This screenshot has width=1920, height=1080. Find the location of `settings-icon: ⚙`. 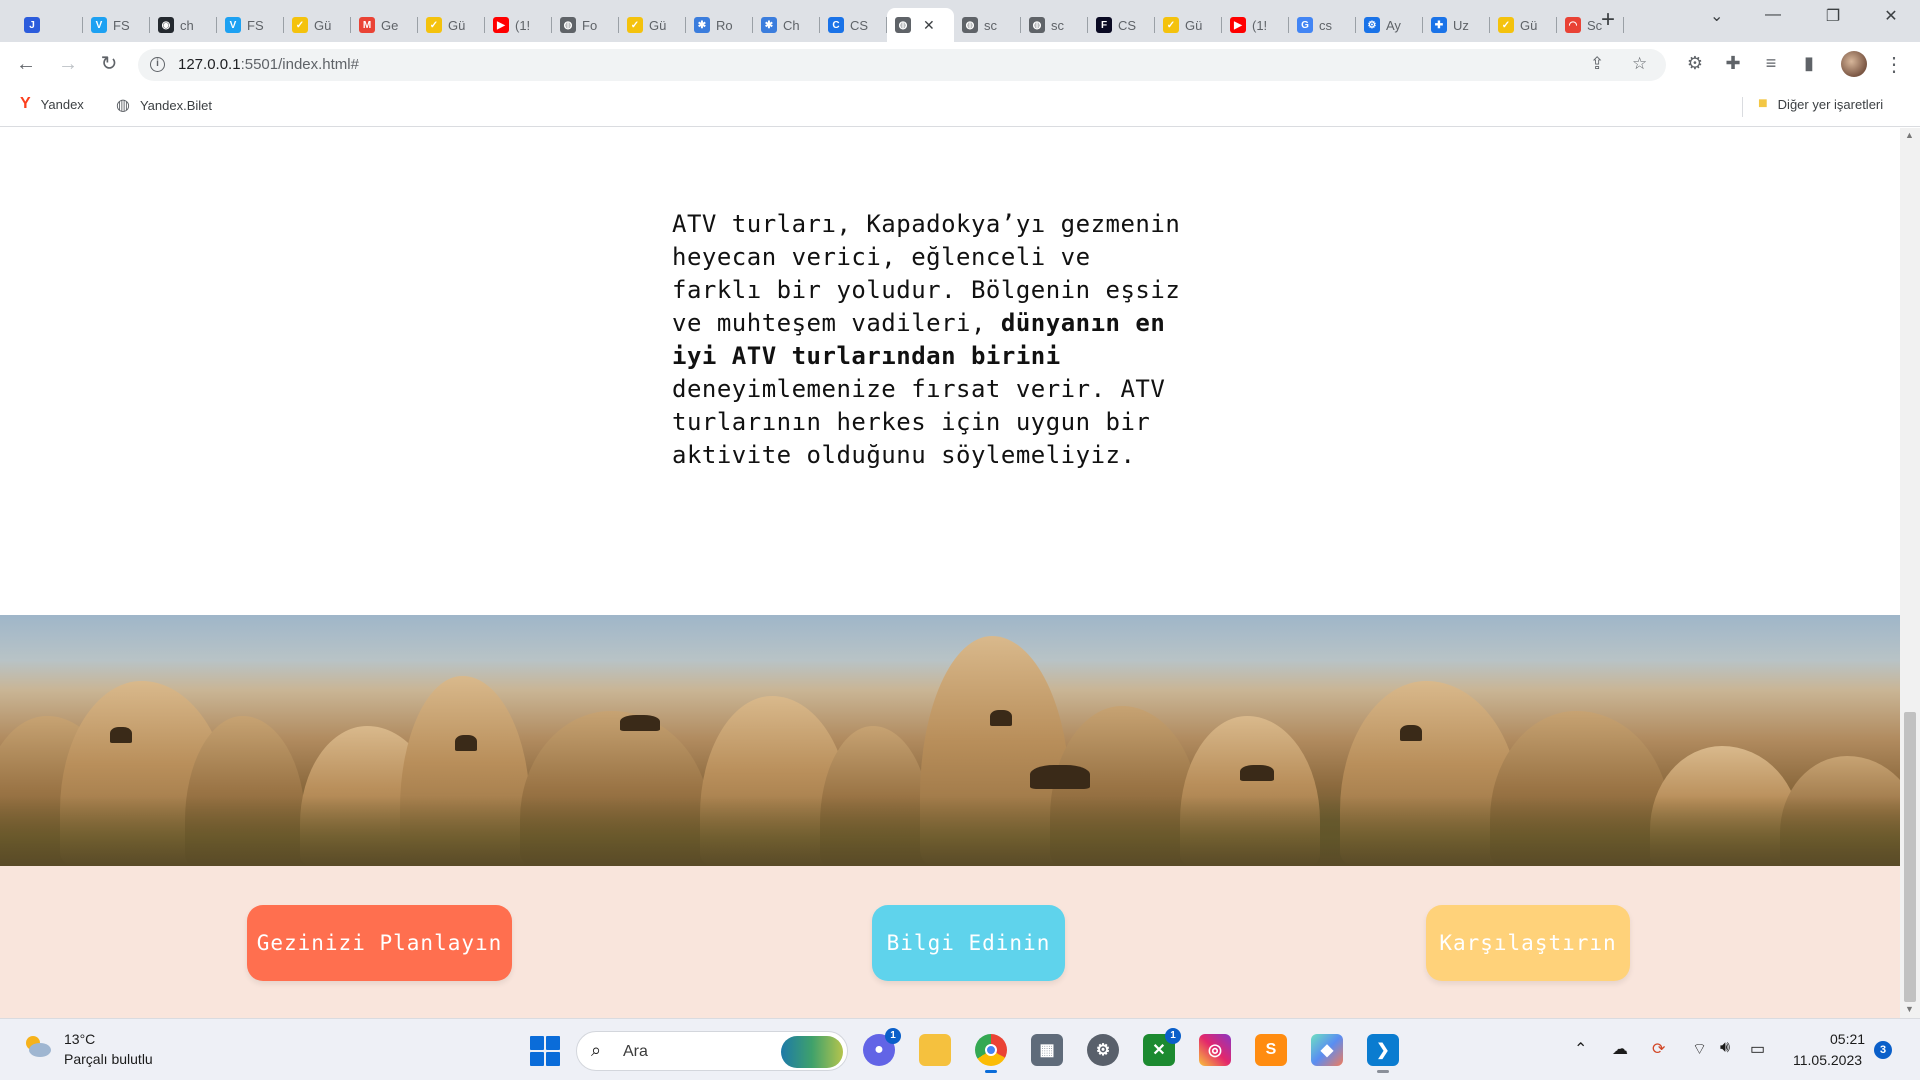

settings-icon: ⚙ is located at coordinates (1103, 1050).